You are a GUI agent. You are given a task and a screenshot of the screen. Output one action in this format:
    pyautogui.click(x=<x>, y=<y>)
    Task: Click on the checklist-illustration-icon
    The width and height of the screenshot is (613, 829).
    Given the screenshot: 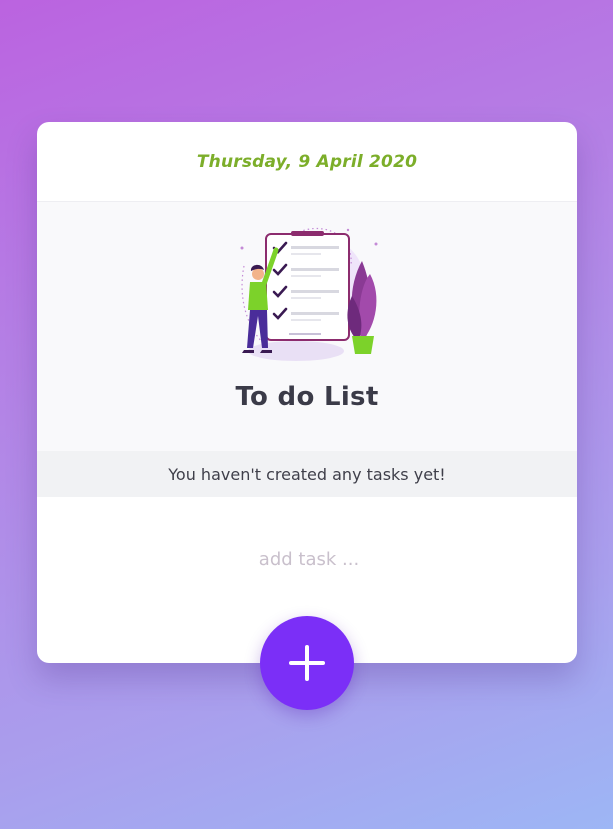 What is the action you would take?
    pyautogui.click(x=309, y=294)
    